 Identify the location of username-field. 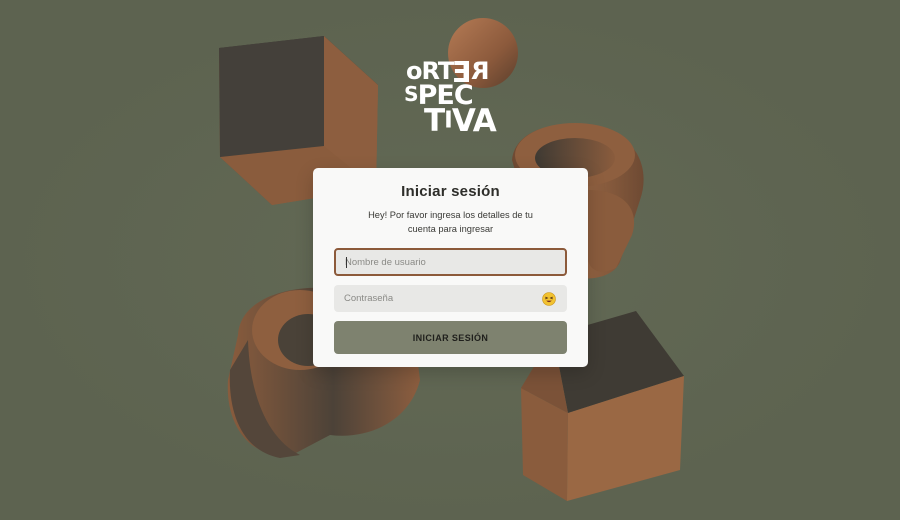
(450, 262).